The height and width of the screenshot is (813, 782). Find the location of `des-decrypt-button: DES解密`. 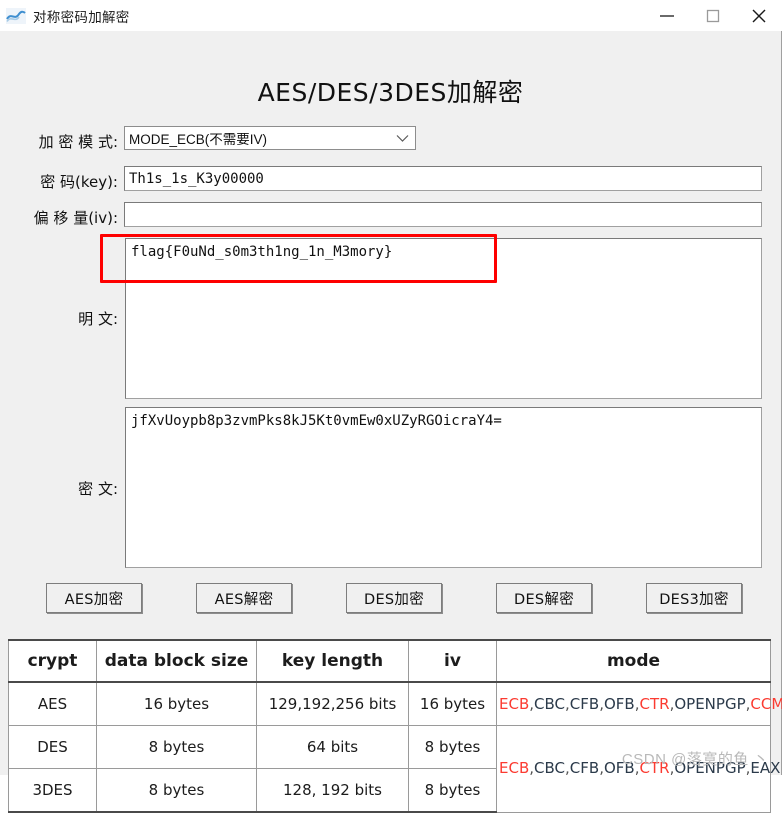

des-decrypt-button: DES解密 is located at coordinates (544, 598).